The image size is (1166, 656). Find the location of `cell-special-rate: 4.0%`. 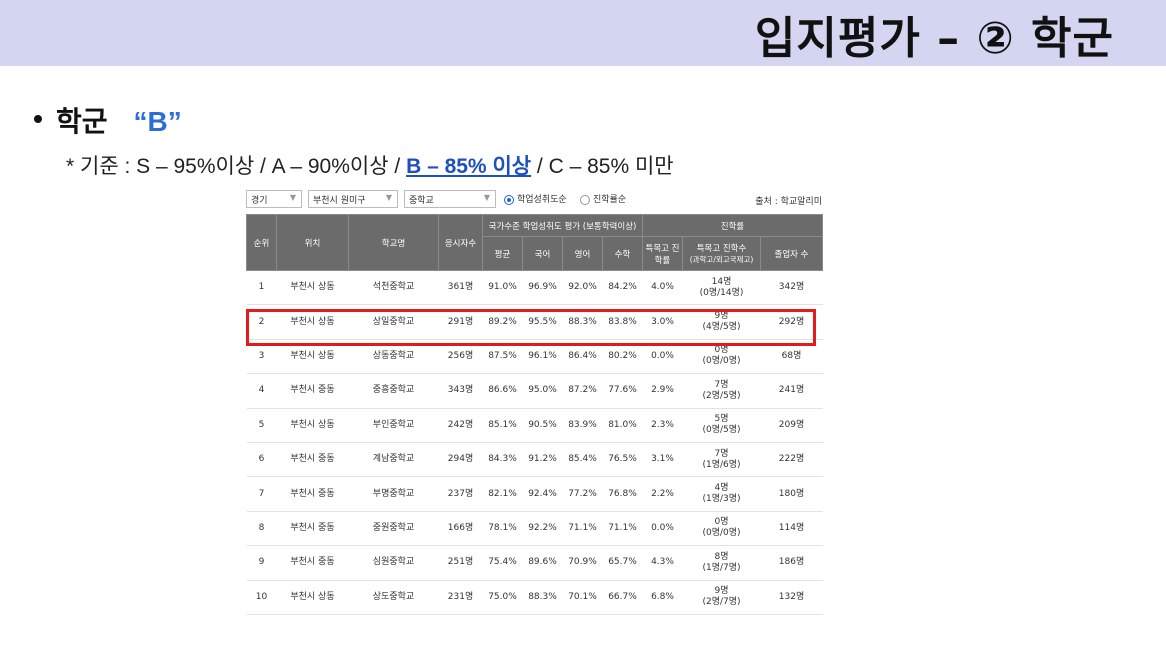

cell-special-rate: 4.0% is located at coordinates (662, 288).